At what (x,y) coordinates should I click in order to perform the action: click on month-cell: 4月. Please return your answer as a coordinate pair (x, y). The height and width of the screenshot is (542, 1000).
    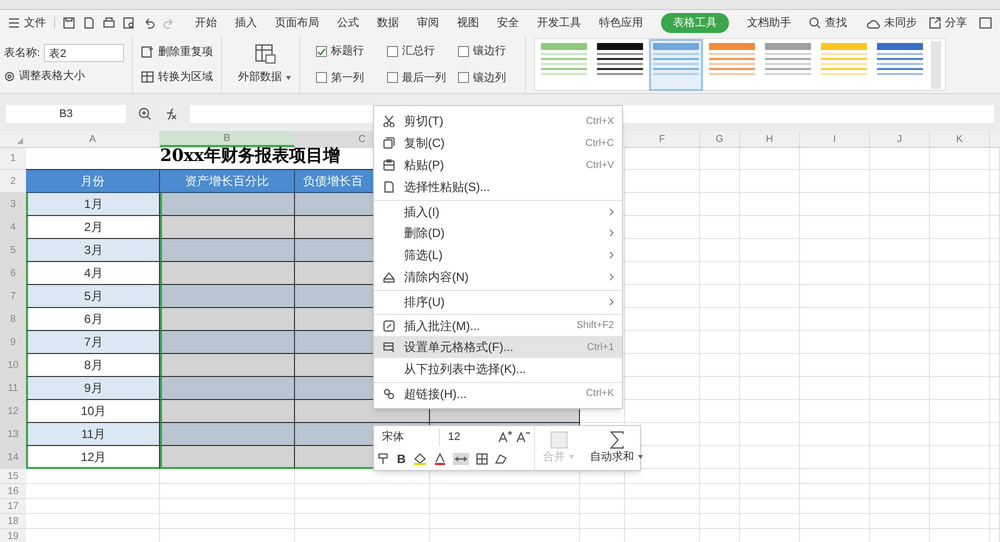
    Looking at the image, I should click on (93, 273).